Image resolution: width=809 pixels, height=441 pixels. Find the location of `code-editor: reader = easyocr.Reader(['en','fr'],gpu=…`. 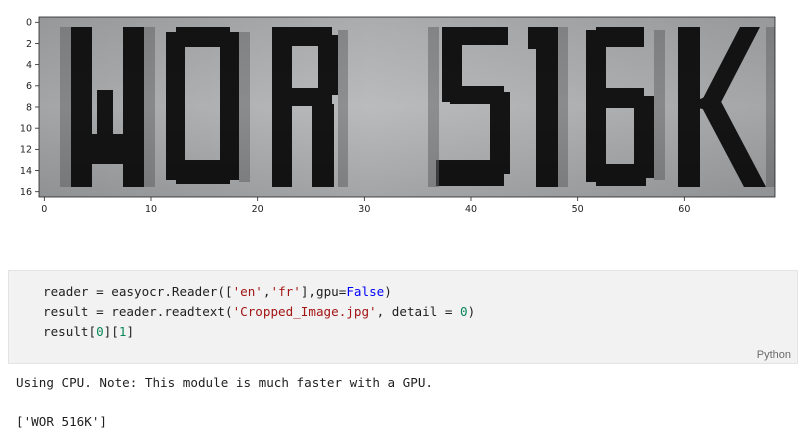

code-editor: reader = easyocr.Reader(['en','fr'],gpu=… is located at coordinates (259, 312).